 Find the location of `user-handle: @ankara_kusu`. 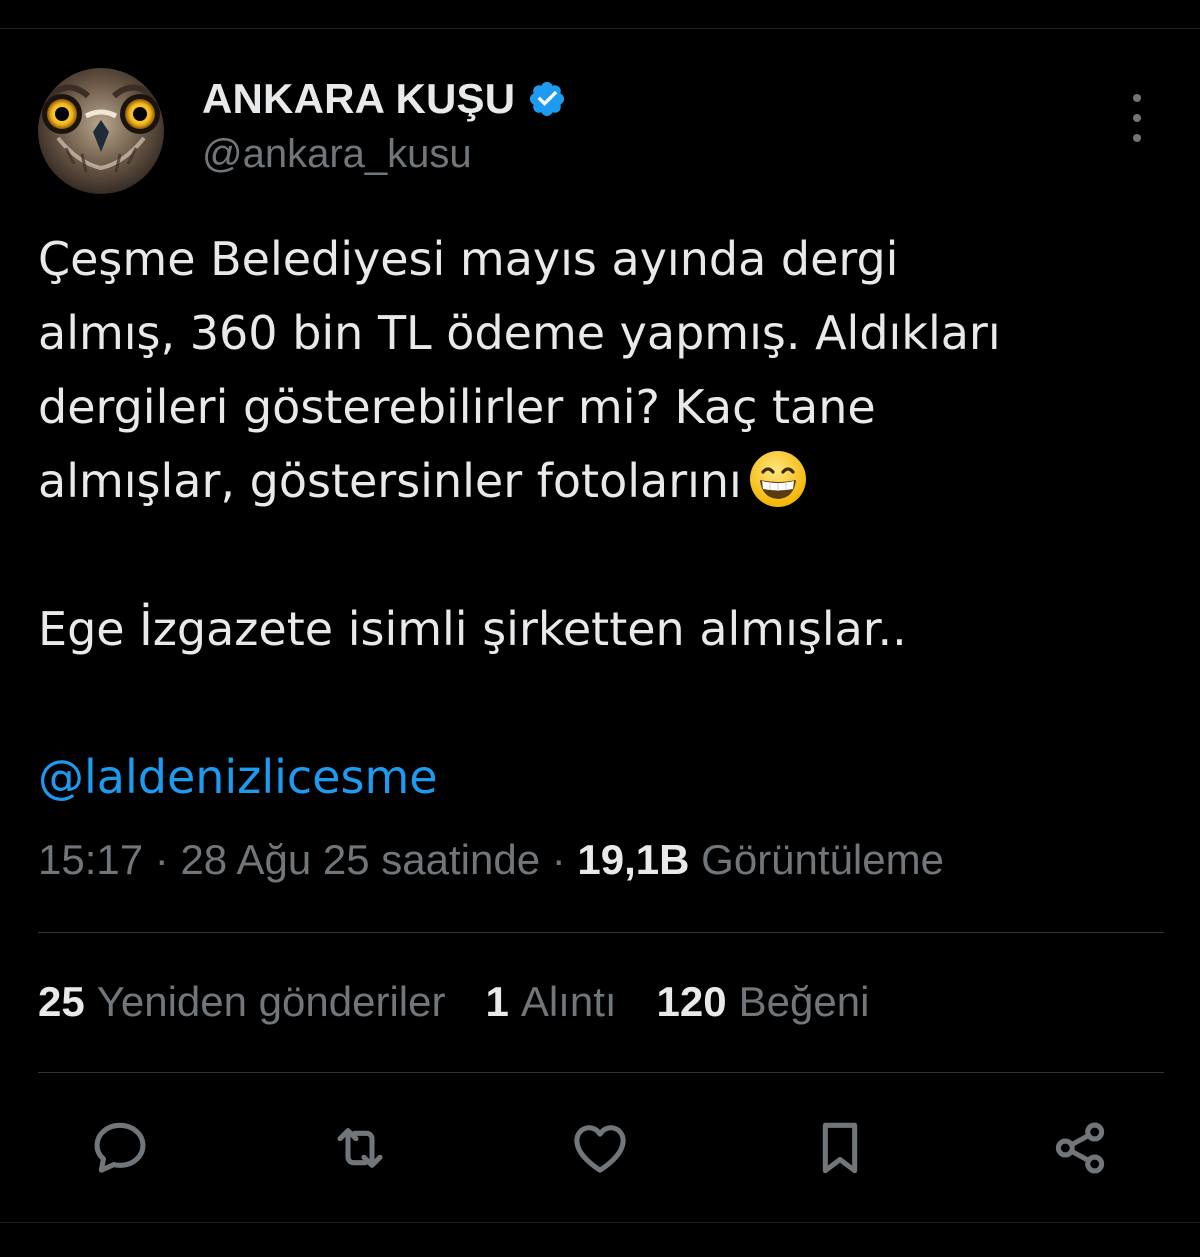

user-handle: @ankara_kusu is located at coordinates (384, 154).